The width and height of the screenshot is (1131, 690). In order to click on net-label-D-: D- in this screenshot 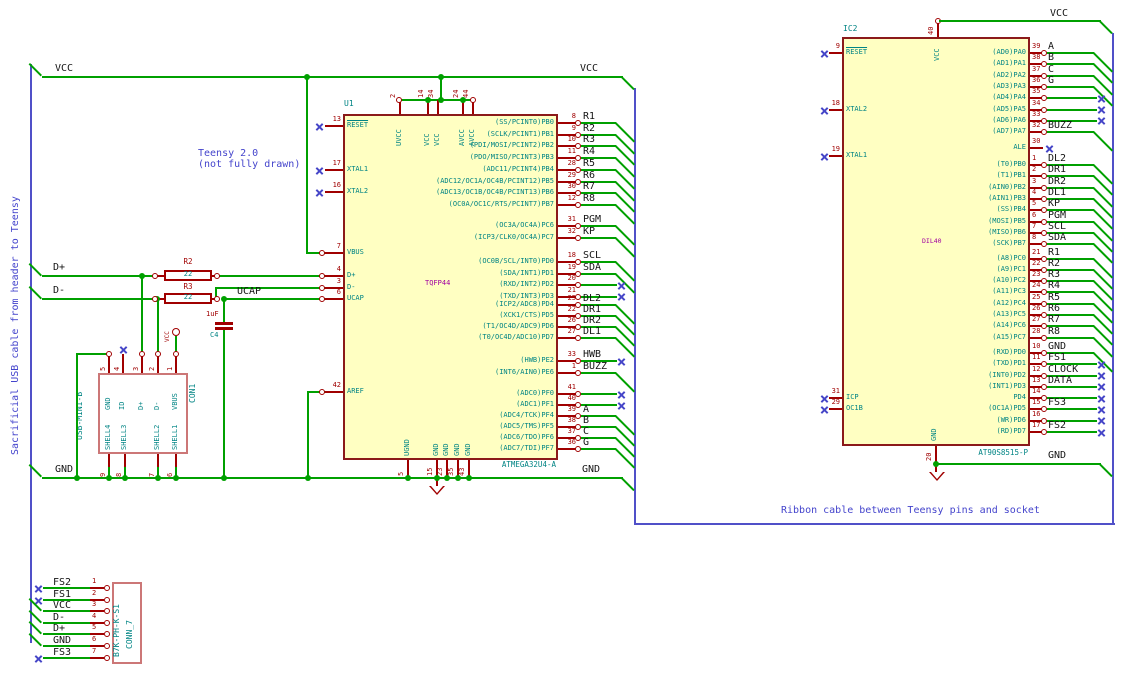, I will do `click(59, 617)`.